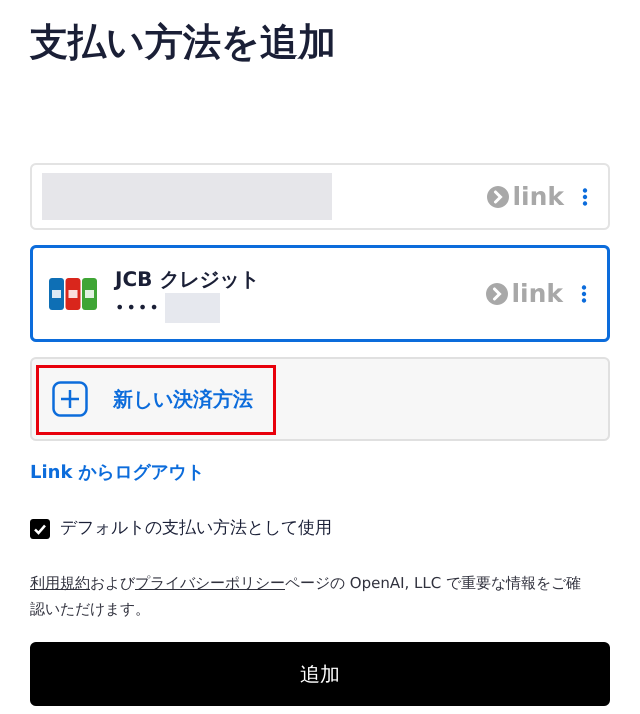 The height and width of the screenshot is (714, 640). I want to click on redacted-block, so click(192, 307).